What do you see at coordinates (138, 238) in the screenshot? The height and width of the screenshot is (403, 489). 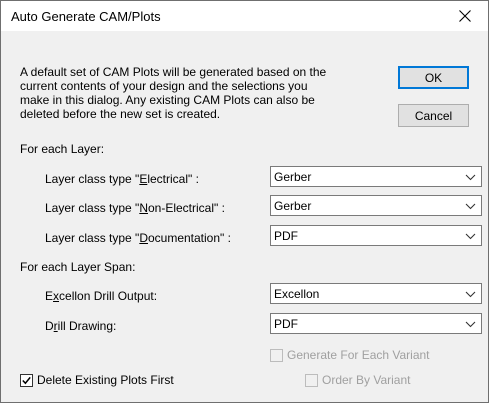 I see `documentation-layer-label: Layer class type "Documentation" :` at bounding box center [138, 238].